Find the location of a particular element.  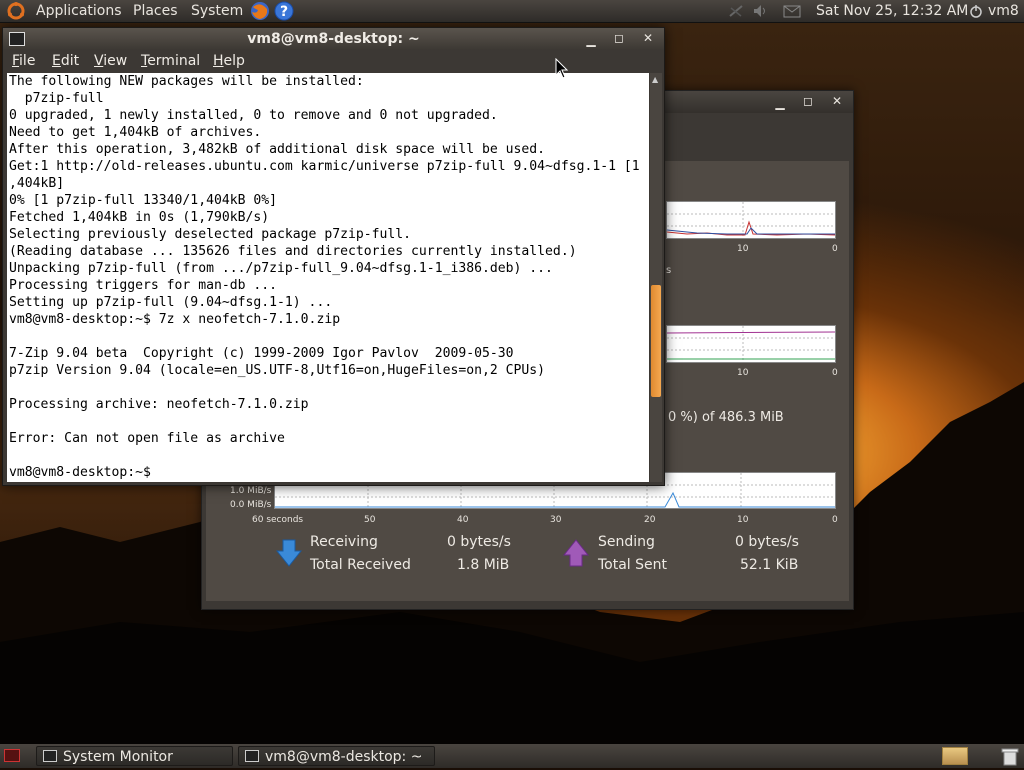

net-axis-60: 60 seconds is located at coordinates (278, 520).